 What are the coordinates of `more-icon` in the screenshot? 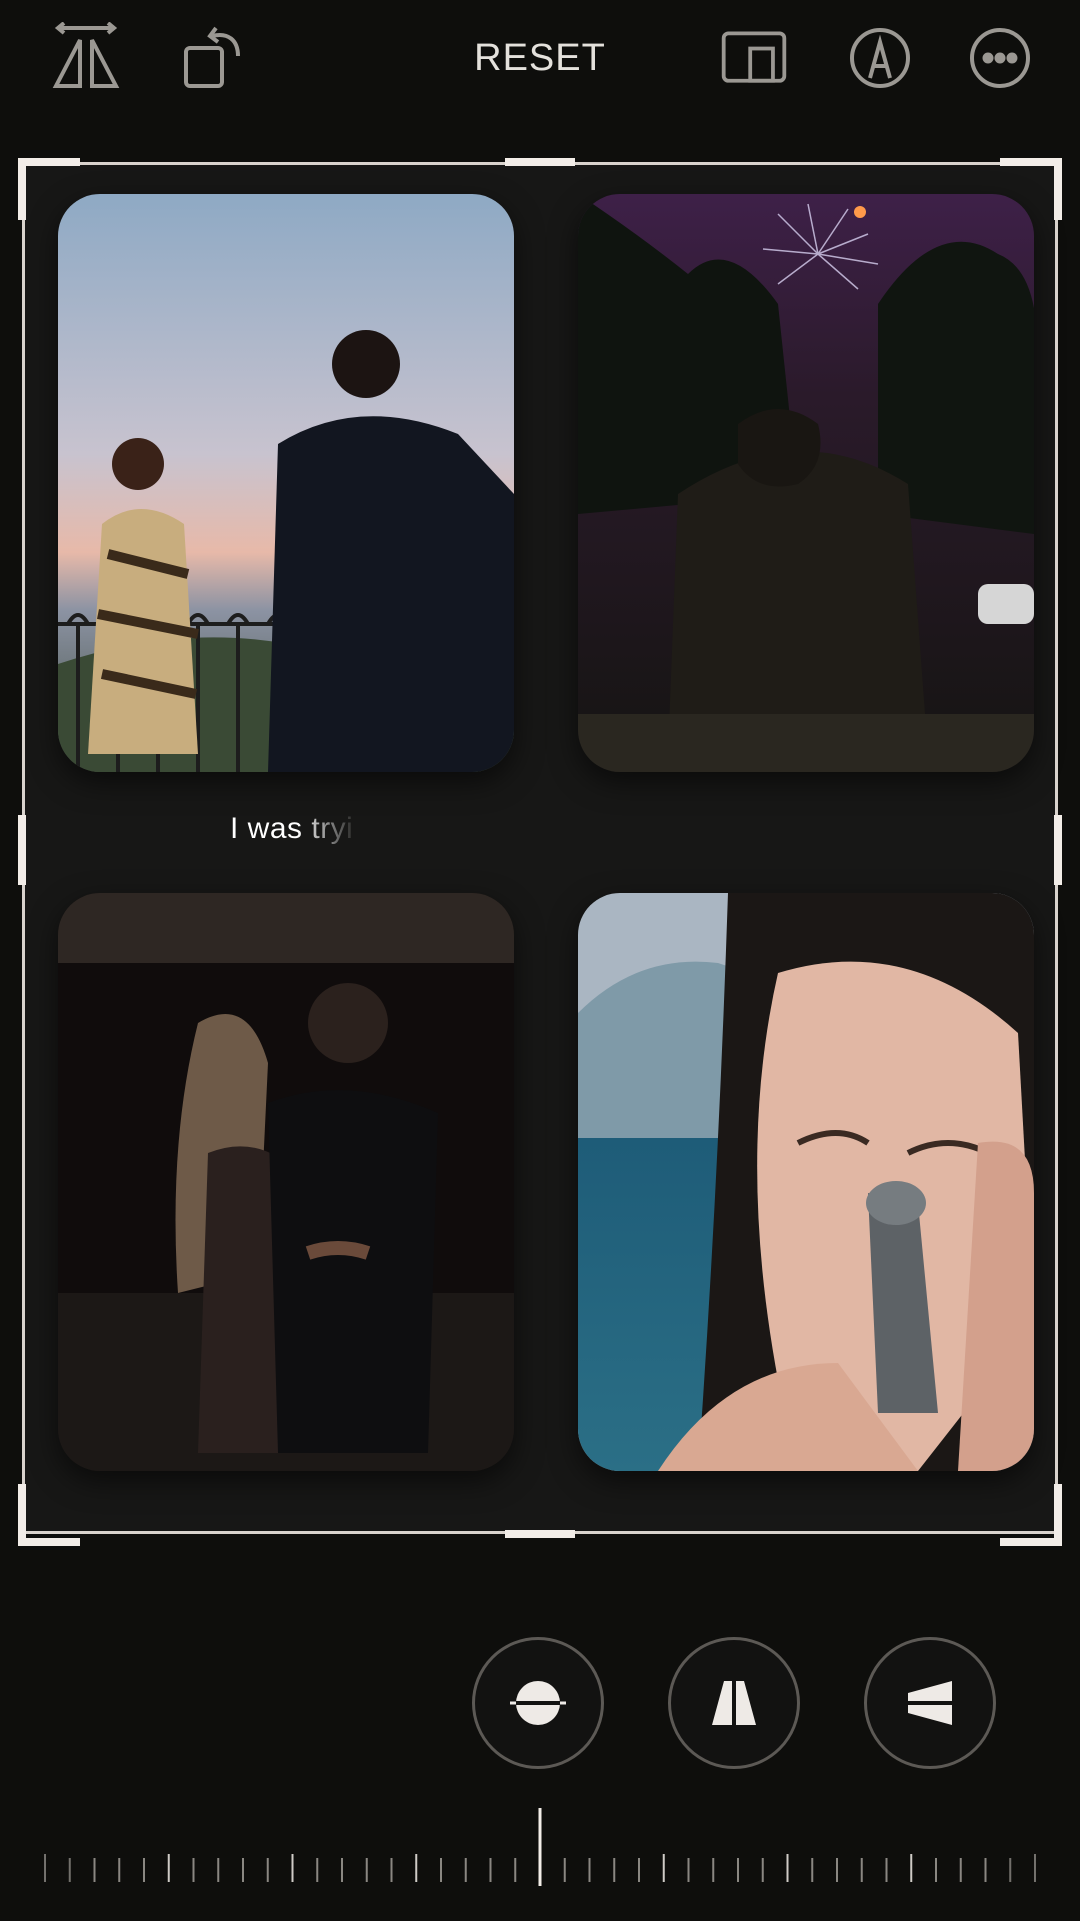 It's located at (1000, 58).